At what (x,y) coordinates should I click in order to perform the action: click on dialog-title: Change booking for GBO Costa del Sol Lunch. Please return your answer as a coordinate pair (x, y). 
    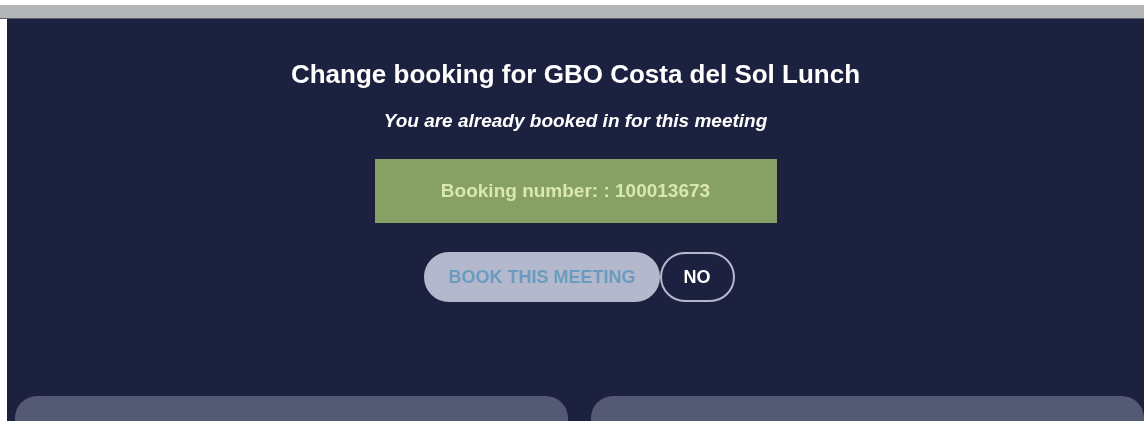
    Looking at the image, I should click on (575, 74).